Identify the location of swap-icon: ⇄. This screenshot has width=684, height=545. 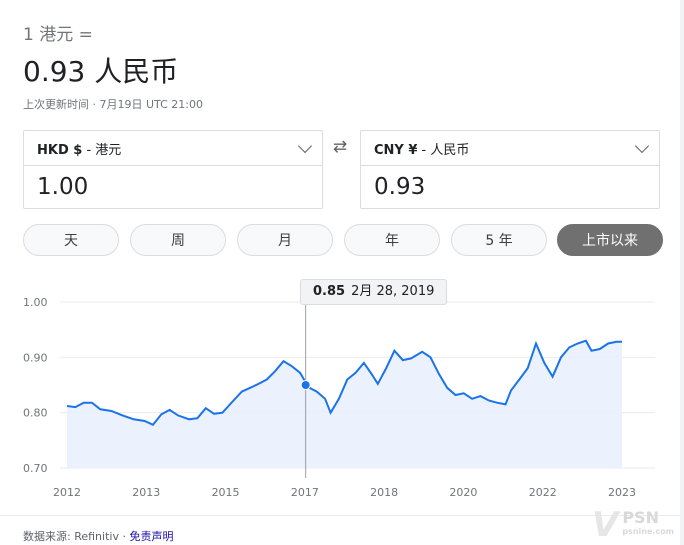
(340, 147).